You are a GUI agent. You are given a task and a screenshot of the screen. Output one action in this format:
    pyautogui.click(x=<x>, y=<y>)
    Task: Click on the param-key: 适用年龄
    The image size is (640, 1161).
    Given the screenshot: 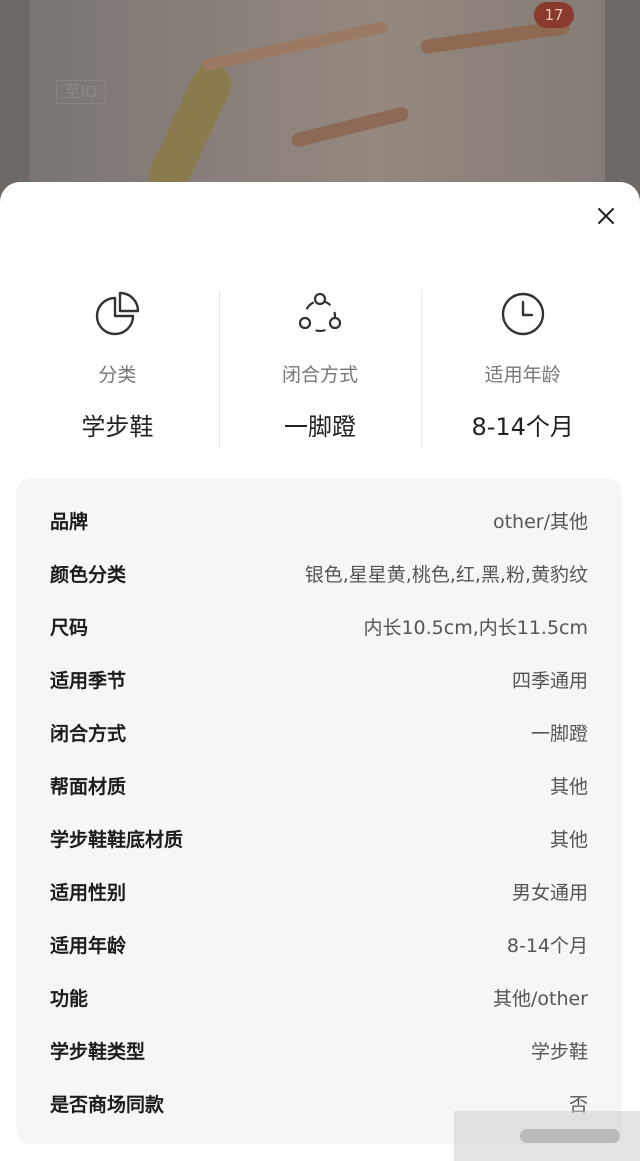 What is the action you would take?
    pyautogui.click(x=88, y=945)
    